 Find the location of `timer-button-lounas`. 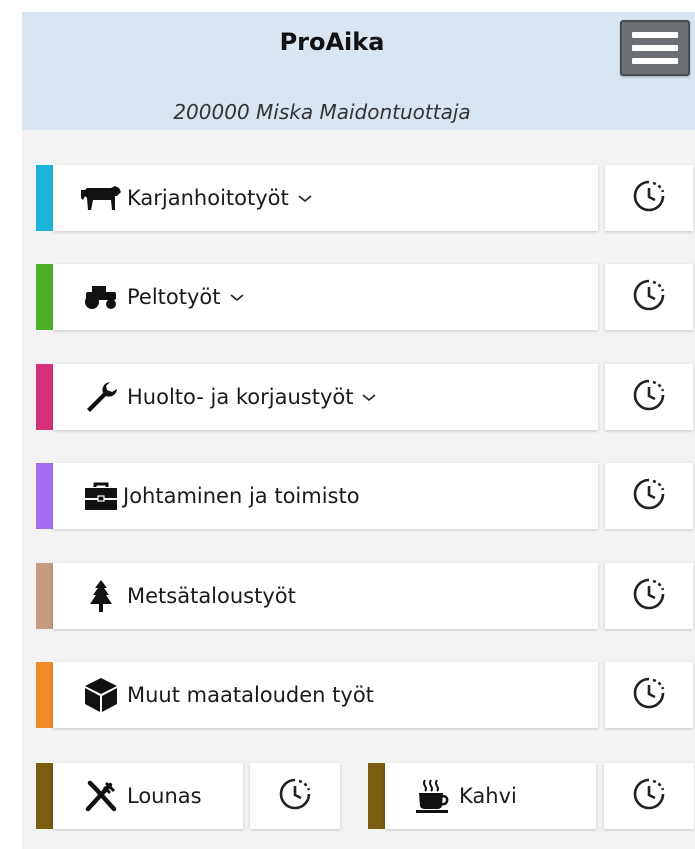

timer-button-lounas is located at coordinates (295, 796).